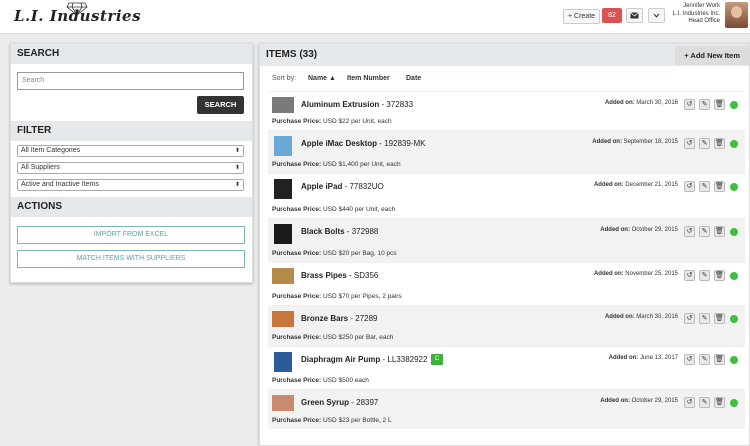 The height and width of the screenshot is (446, 750). I want to click on item-name: Apple iPad - 77832UO, so click(342, 186).